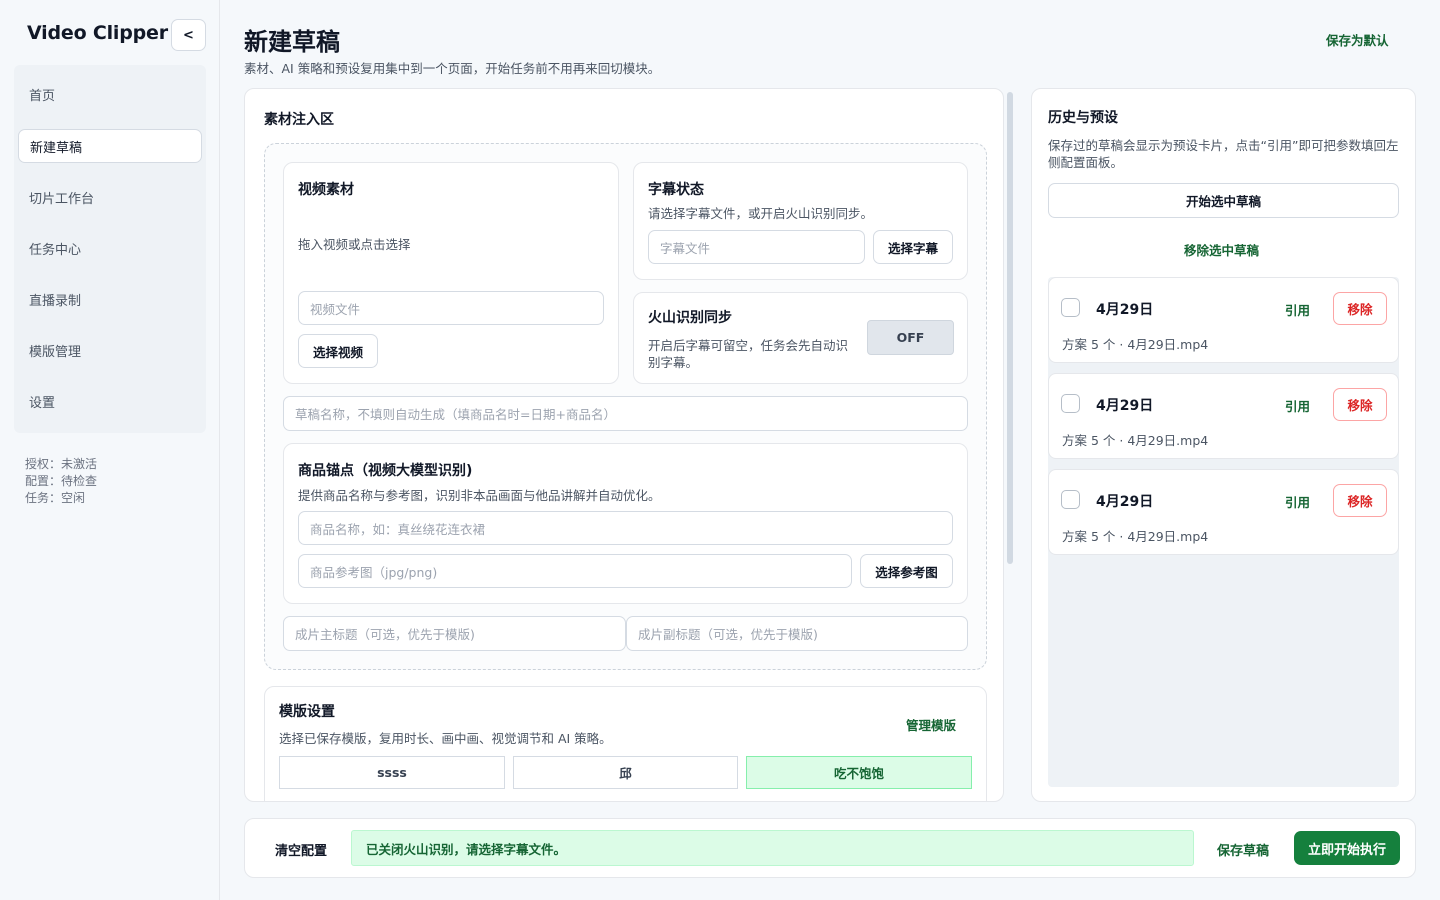 Image resolution: width=1440 pixels, height=900 pixels. Describe the element at coordinates (690, 318) in the screenshot. I see `volcano-card-title: 火山识别同步` at that location.